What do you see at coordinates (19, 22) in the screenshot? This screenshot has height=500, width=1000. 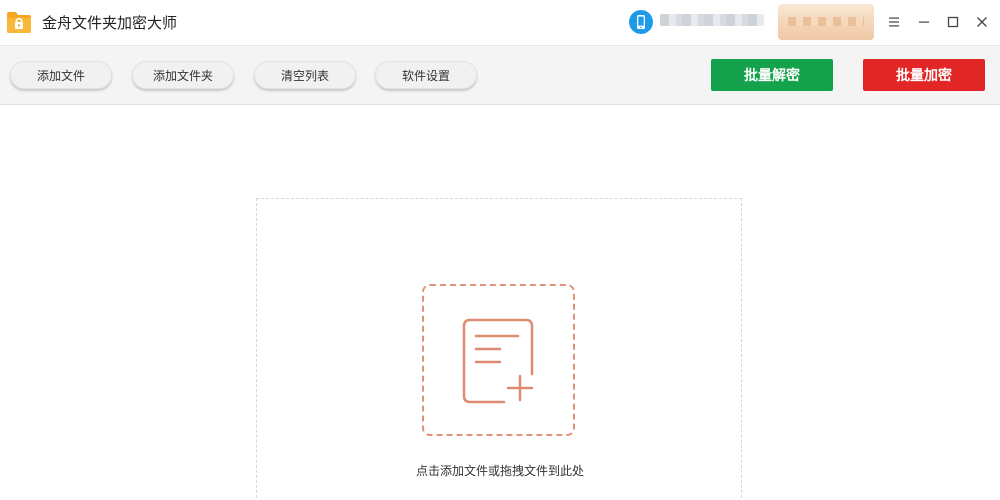 I see `folder-lock-logo-icon` at bounding box center [19, 22].